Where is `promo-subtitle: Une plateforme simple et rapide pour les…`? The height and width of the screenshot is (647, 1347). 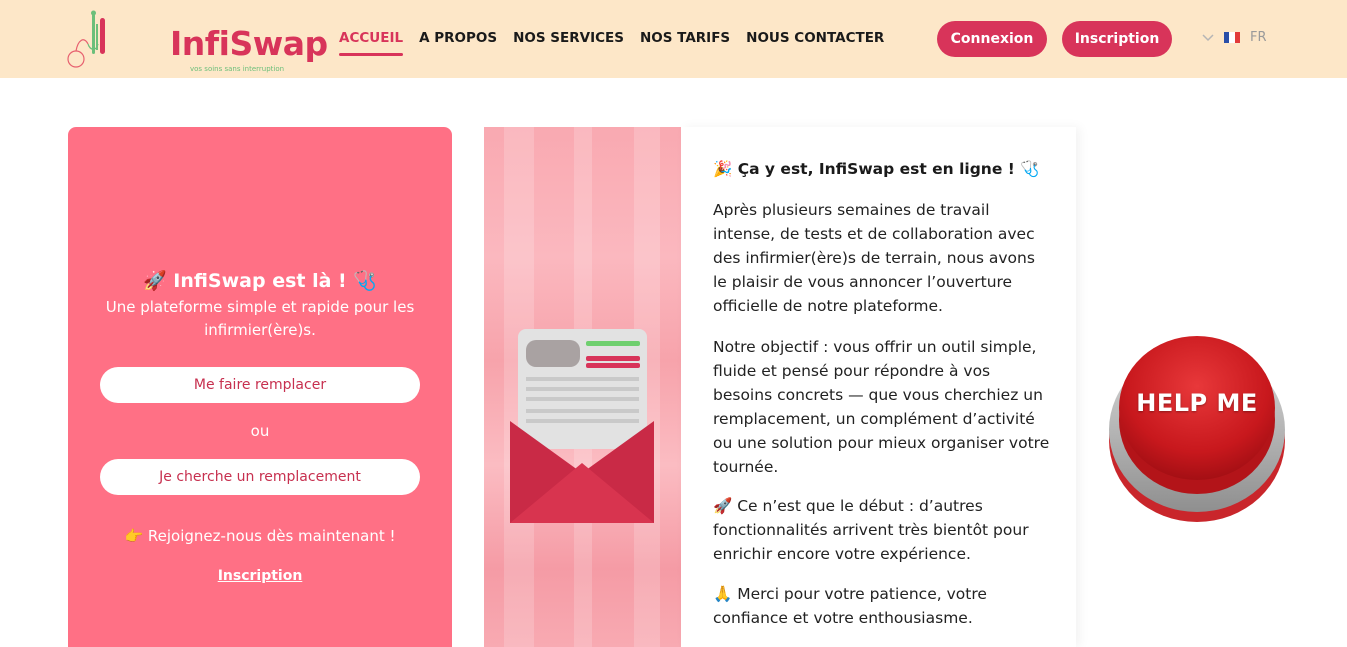
promo-subtitle: Une plateforme simple et rapide pour les… is located at coordinates (260, 318).